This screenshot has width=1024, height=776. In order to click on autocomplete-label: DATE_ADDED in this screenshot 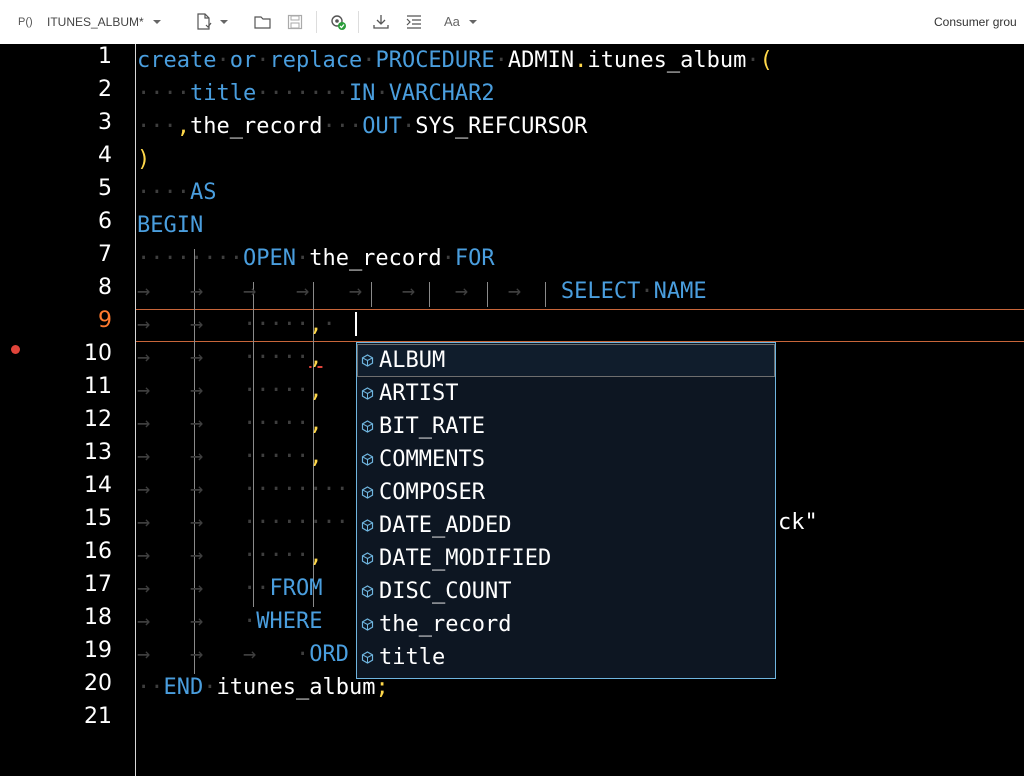, I will do `click(445, 525)`.